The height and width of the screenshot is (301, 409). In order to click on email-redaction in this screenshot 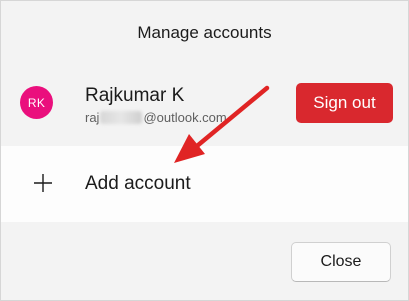, I will do `click(121, 117)`.